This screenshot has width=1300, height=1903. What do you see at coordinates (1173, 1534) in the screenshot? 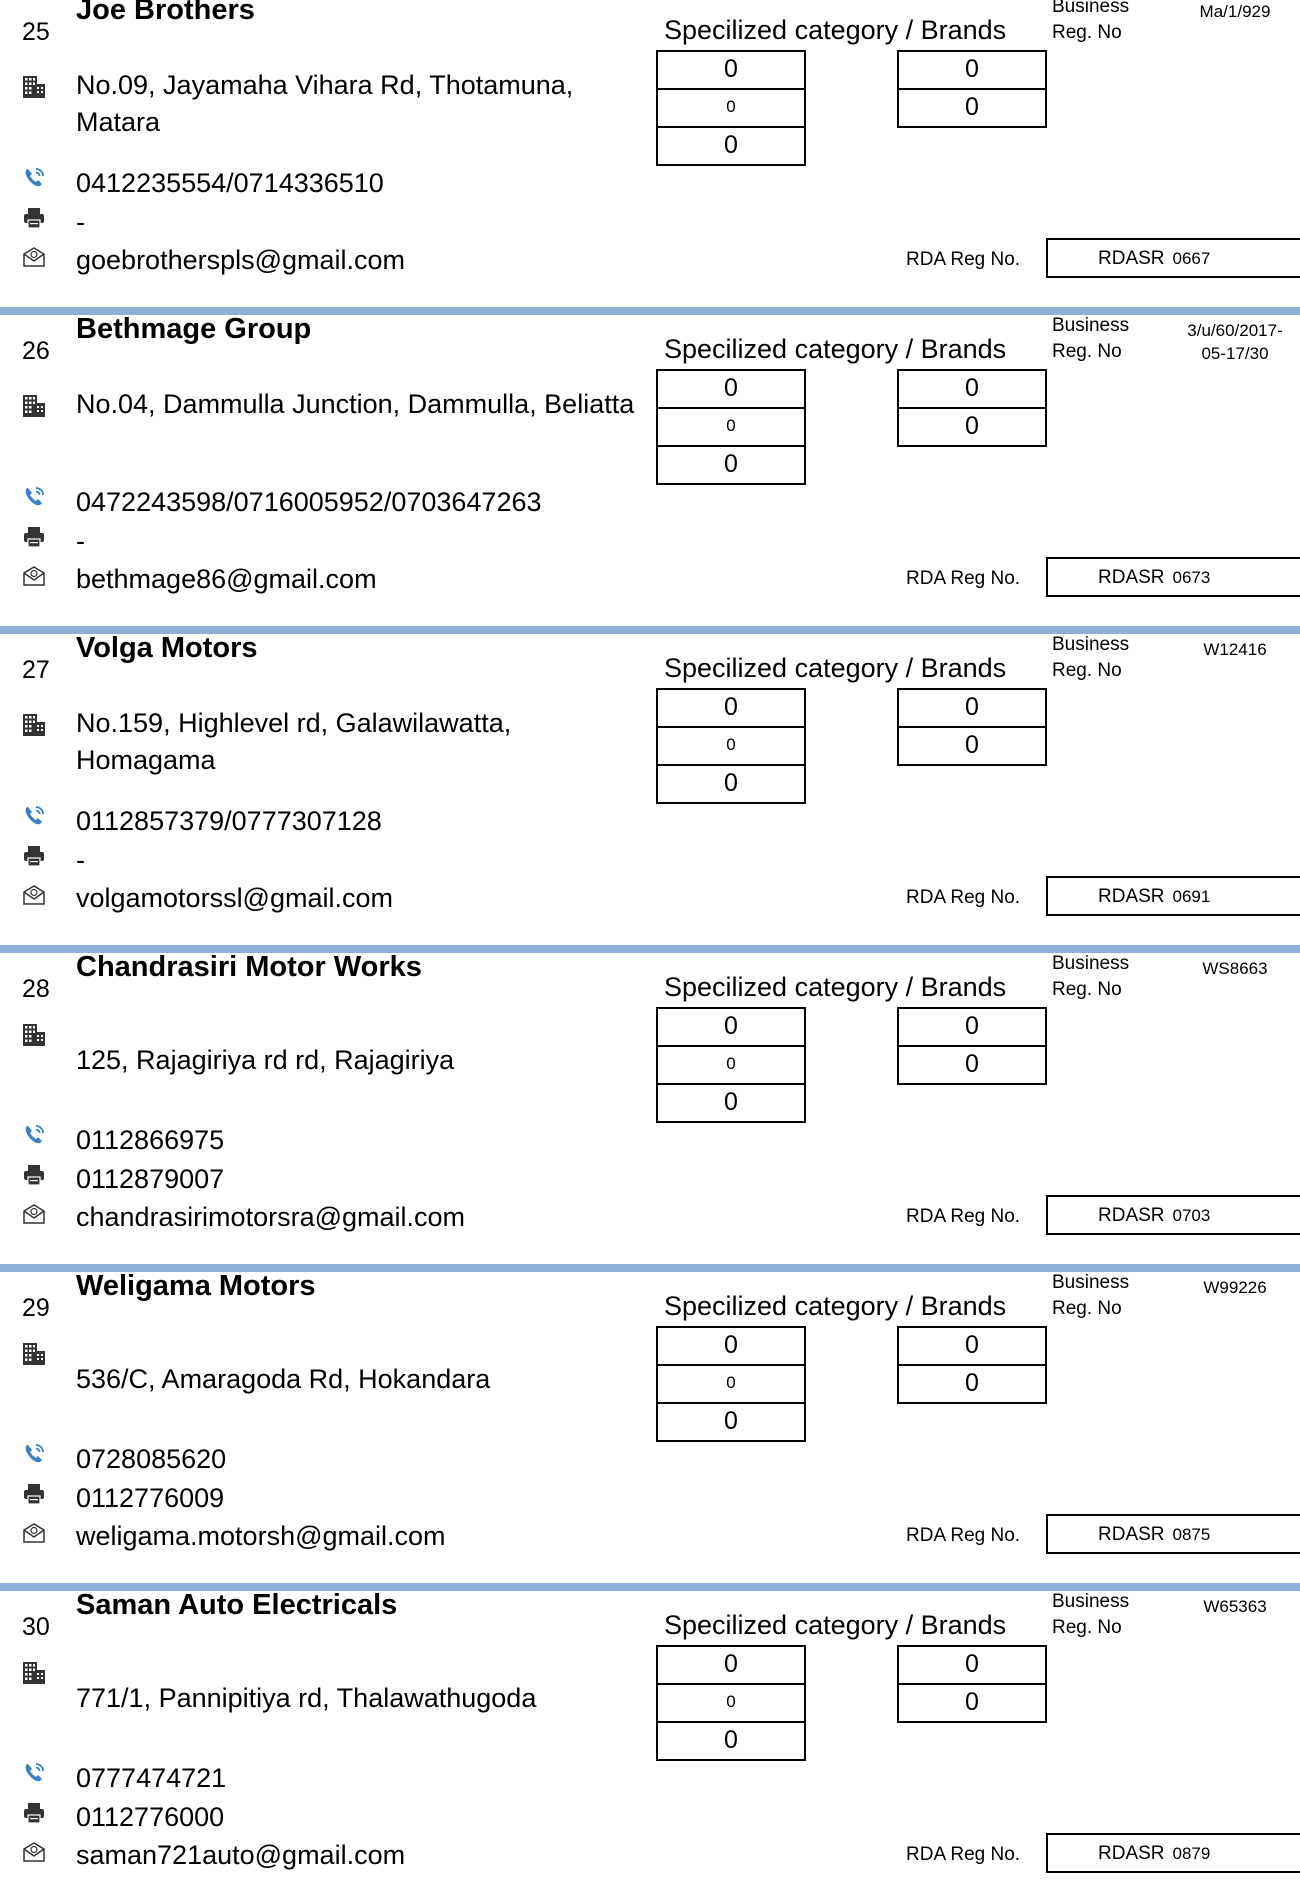
I see `rda-reg-number: RDASR 0875` at bounding box center [1173, 1534].